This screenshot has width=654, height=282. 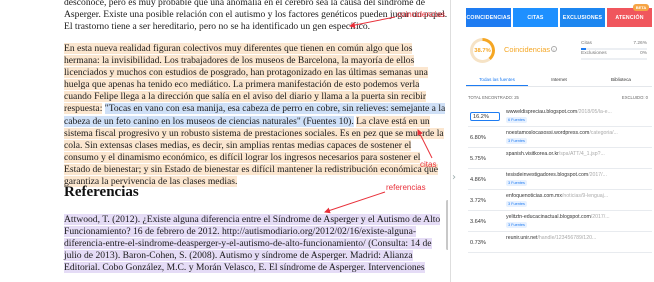 What do you see at coordinates (493, 97) in the screenshot?
I see `total-found: TOTAL ENCONTRADO: 25` at bounding box center [493, 97].